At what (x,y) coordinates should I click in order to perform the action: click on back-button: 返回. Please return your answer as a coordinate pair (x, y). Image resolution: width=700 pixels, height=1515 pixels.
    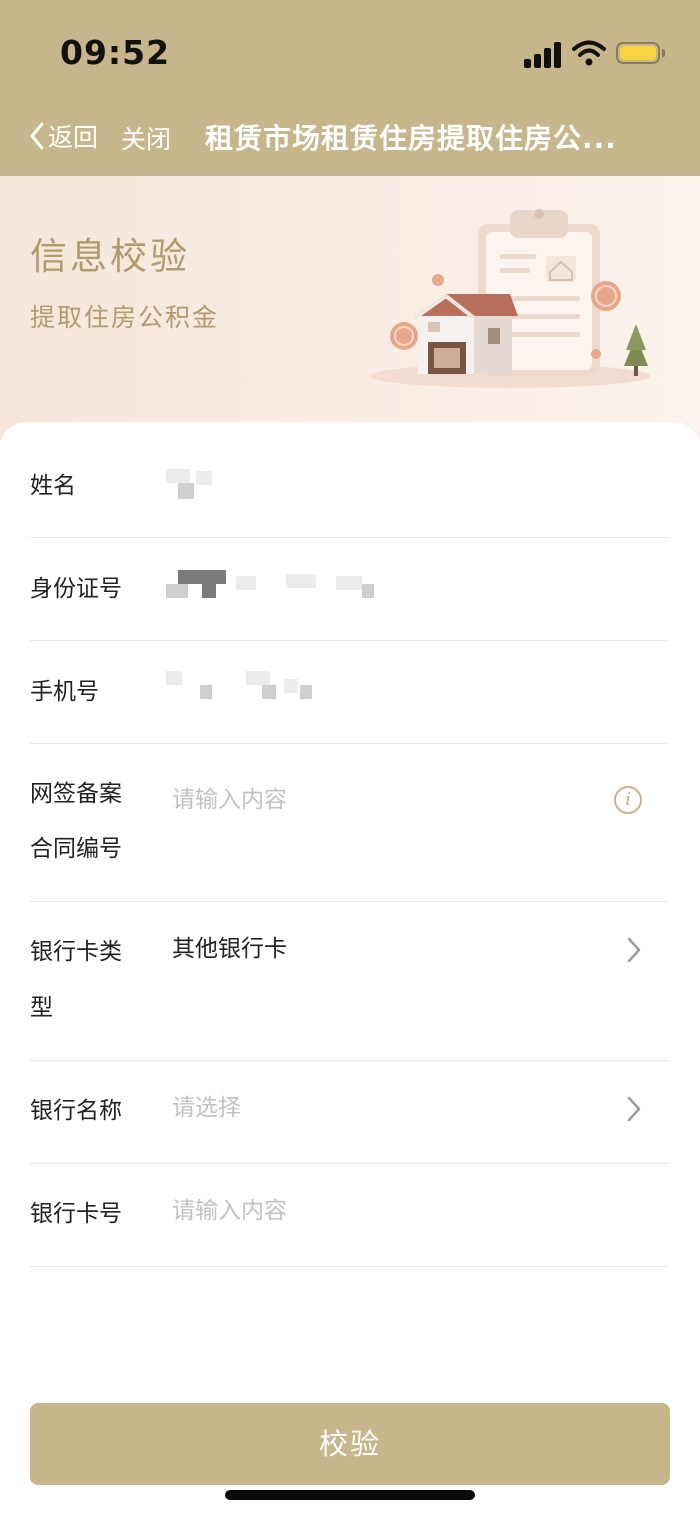
    Looking at the image, I should click on (63, 136).